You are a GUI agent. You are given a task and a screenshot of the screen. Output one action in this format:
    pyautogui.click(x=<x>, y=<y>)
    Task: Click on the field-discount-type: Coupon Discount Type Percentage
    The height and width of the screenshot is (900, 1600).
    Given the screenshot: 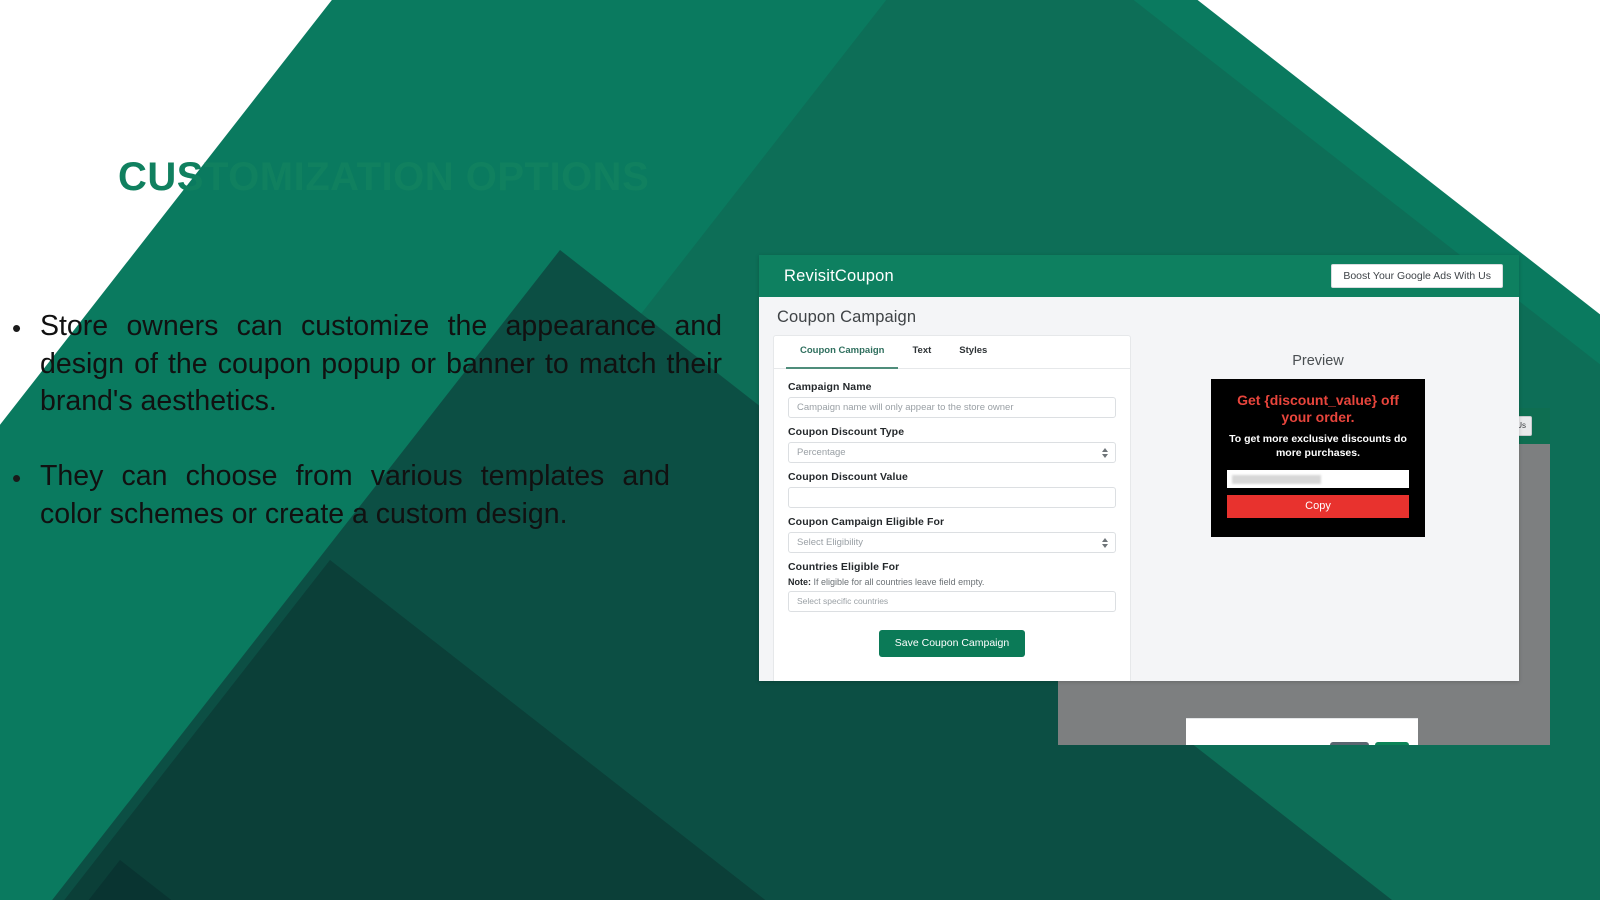 What is the action you would take?
    pyautogui.click(x=952, y=444)
    